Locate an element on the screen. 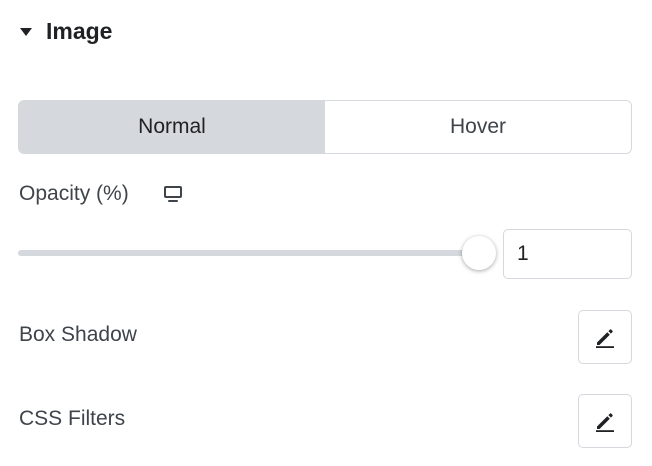  section-header-image: Image is located at coordinates (66, 31).